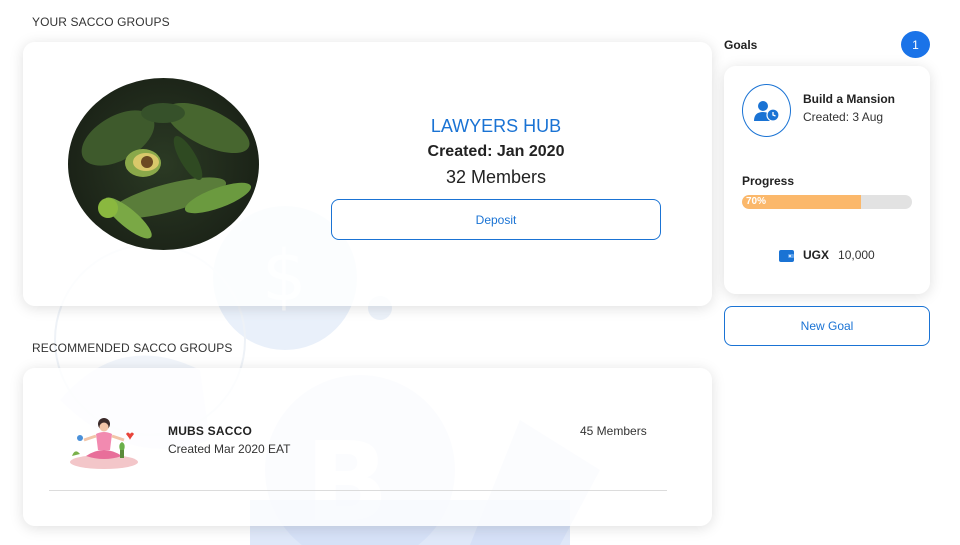 The height and width of the screenshot is (545, 960). Describe the element at coordinates (496, 126) in the screenshot. I see `group-name: LAWYERS HUB` at that location.